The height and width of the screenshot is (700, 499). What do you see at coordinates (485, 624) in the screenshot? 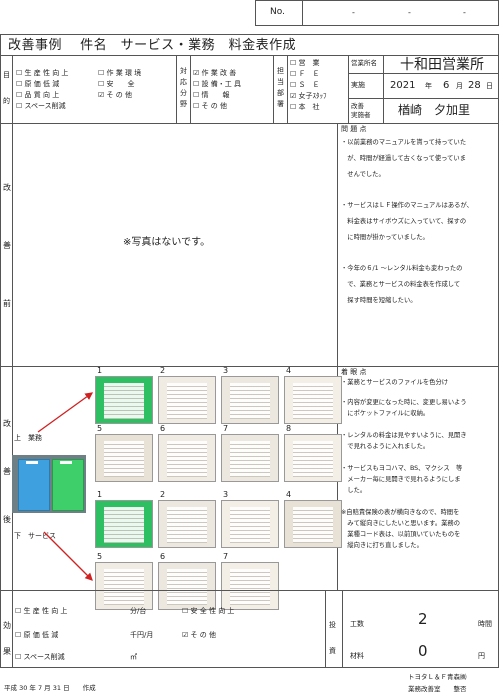
I see `kosu-unit: 時間` at bounding box center [485, 624].